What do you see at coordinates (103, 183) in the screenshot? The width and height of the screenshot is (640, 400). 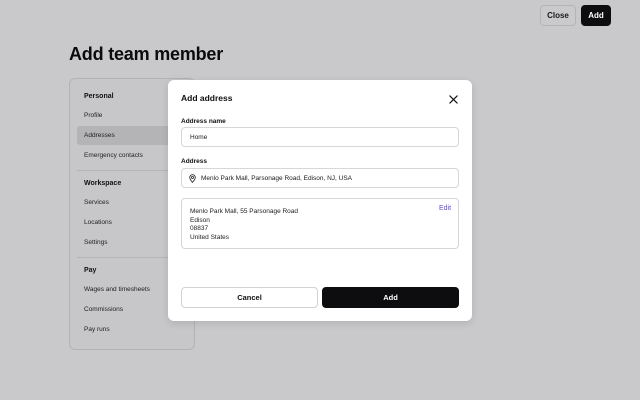 I see `sidebar-section-workspace: Workspace` at bounding box center [103, 183].